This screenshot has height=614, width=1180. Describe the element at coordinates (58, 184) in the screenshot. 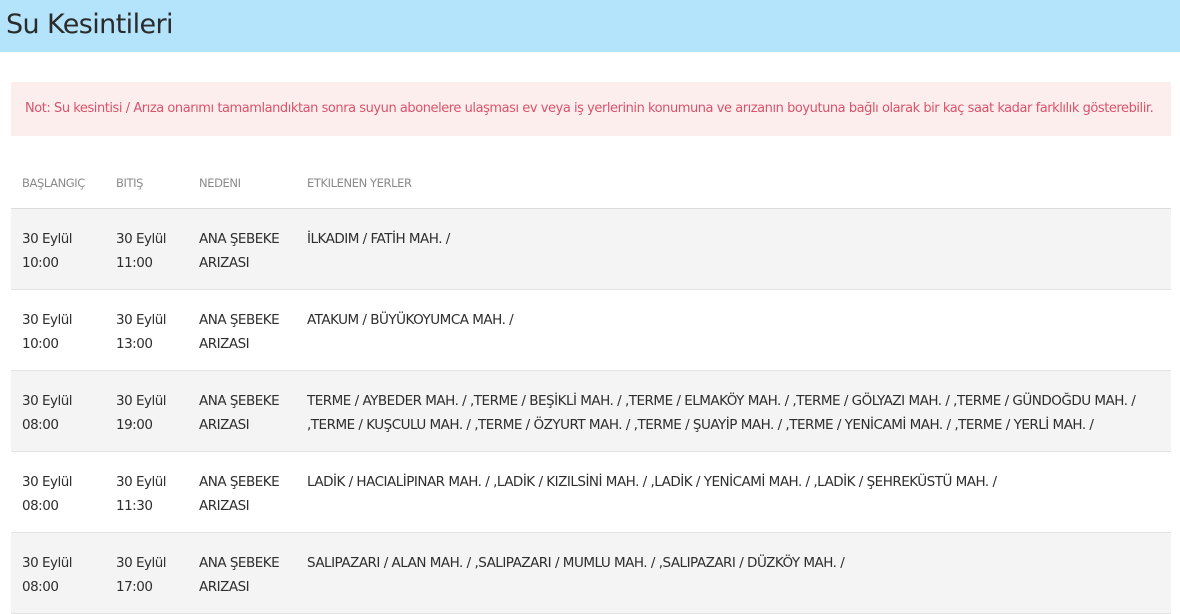

I see `column-header-start: BAŞLANGIÇ` at that location.